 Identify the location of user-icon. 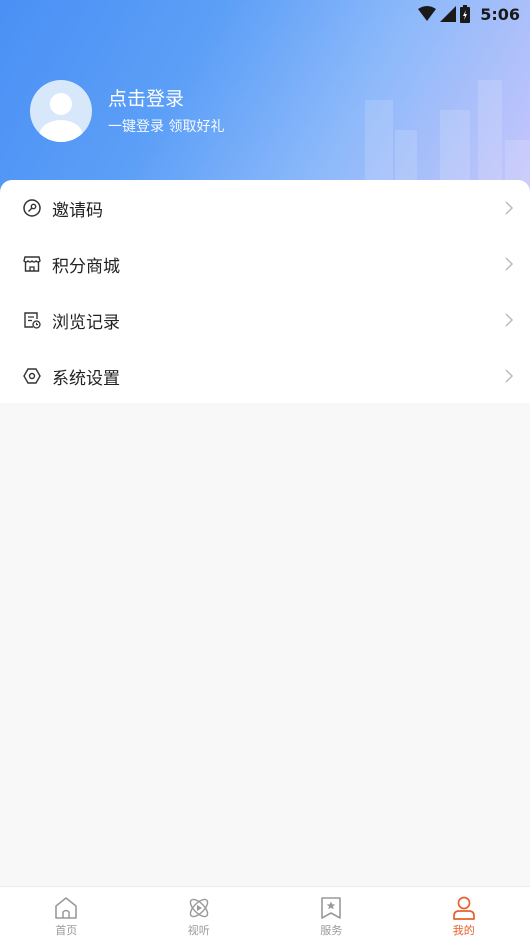
(463, 908).